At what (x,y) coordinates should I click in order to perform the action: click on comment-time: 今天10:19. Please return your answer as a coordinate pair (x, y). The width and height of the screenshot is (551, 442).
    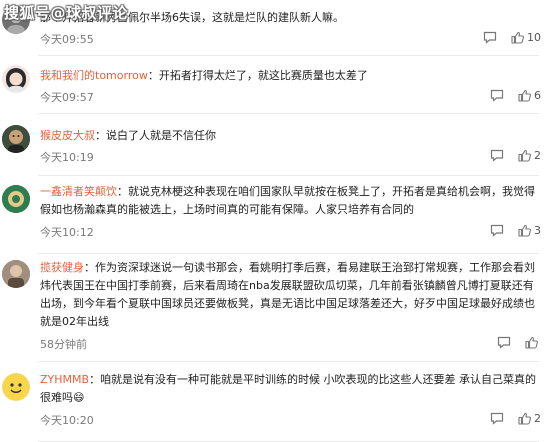
    Looking at the image, I should click on (67, 157).